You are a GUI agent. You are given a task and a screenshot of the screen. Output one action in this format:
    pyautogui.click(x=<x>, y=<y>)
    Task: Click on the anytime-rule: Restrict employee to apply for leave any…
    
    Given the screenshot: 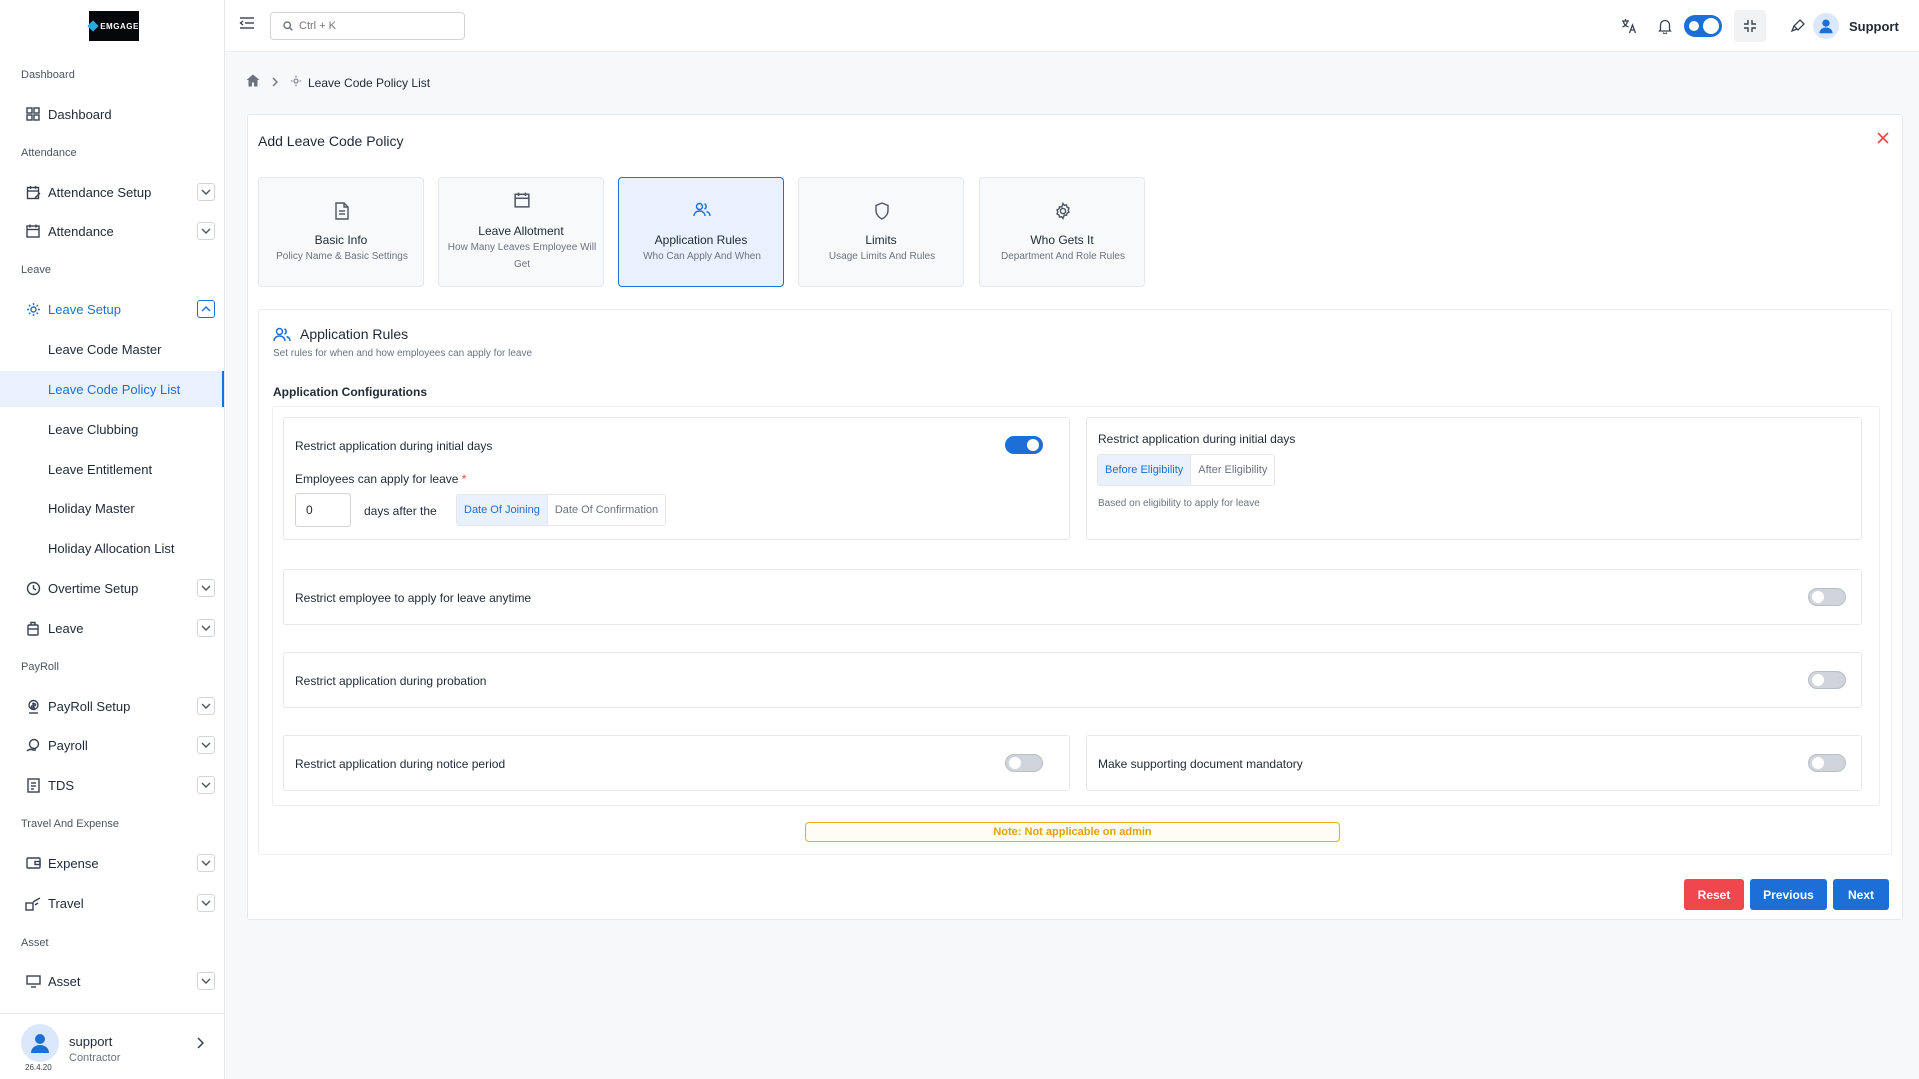 What is the action you would take?
    pyautogui.click(x=1072, y=597)
    